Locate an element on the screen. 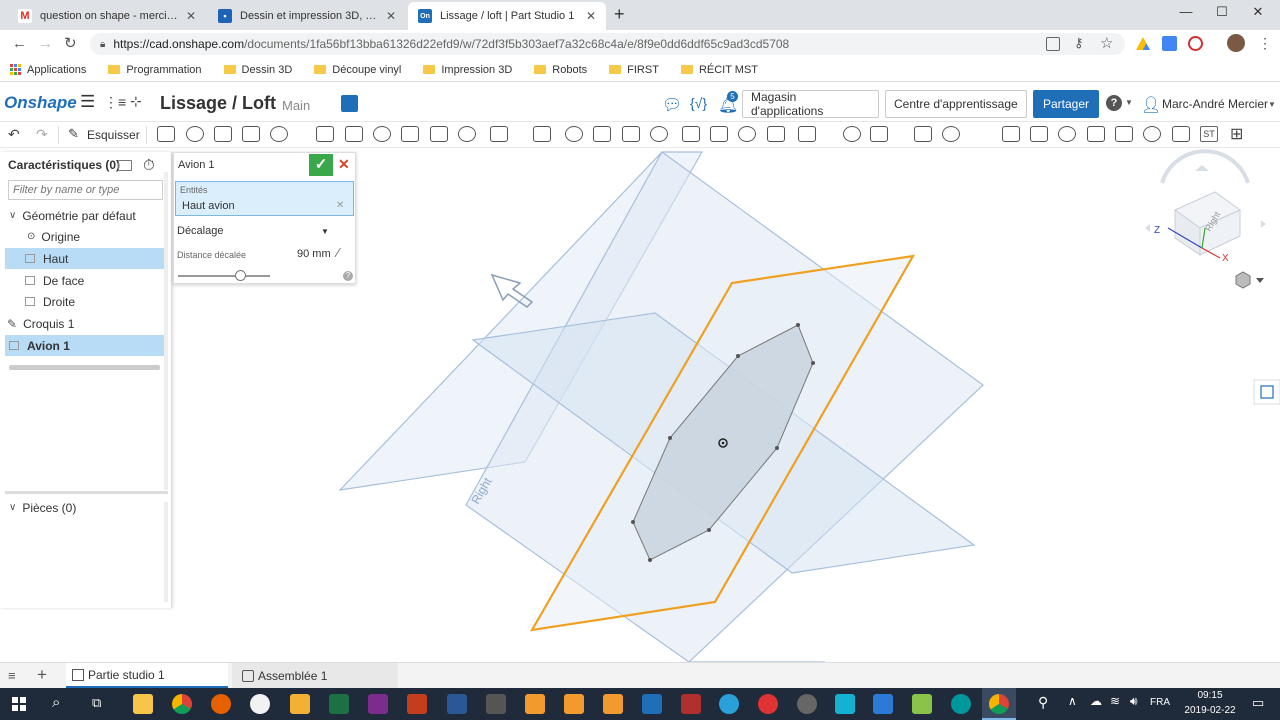 The height and width of the screenshot is (720, 1280). feature-item-top-plane: Haut is located at coordinates (84, 258).